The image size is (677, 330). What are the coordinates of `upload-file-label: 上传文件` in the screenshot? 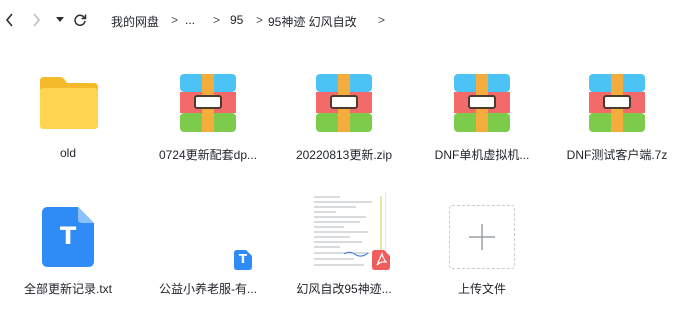 It's located at (481, 289).